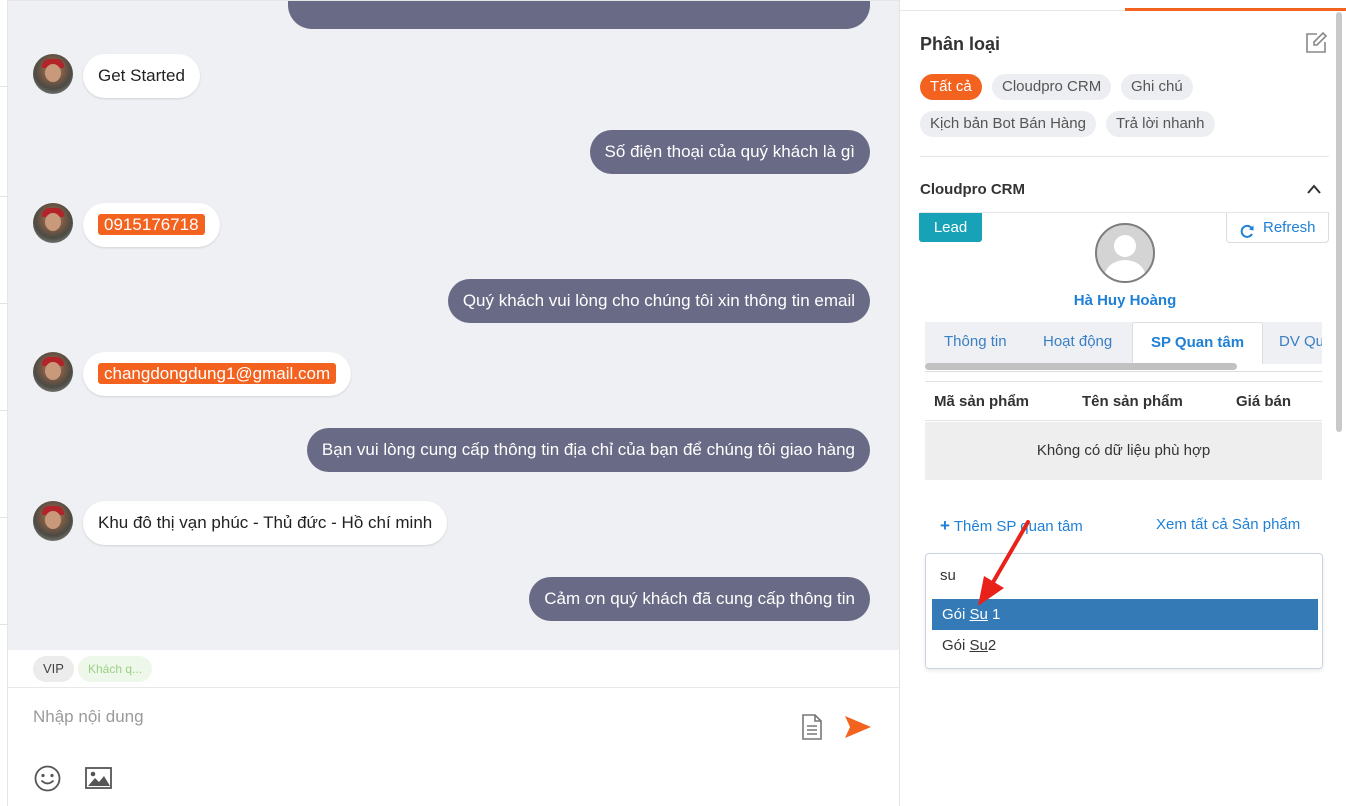 Image resolution: width=1346 pixels, height=806 pixels. I want to click on message-outgoing-partial, so click(579, 15).